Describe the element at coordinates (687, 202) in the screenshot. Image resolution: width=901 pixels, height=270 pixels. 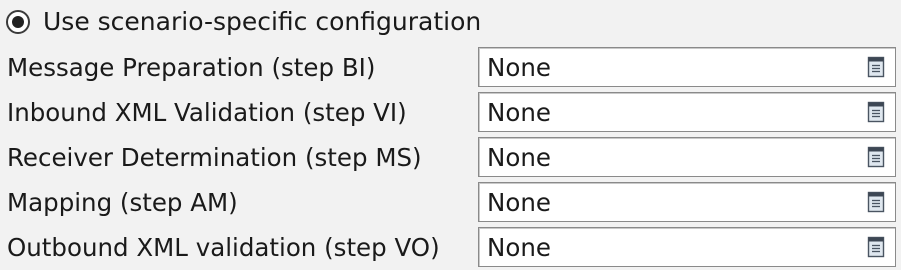
I see `mapping-select: None` at that location.